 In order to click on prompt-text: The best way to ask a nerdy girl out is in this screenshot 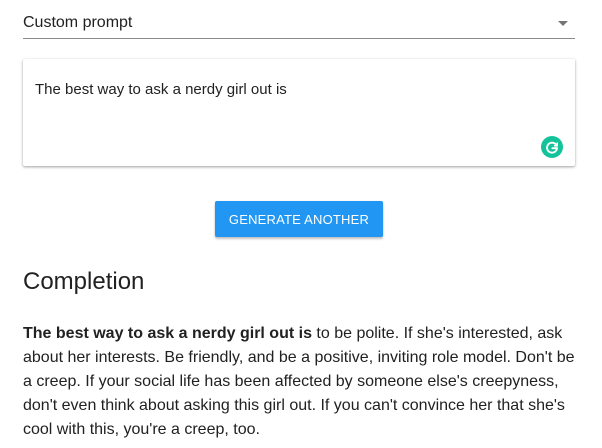, I will do `click(161, 89)`.